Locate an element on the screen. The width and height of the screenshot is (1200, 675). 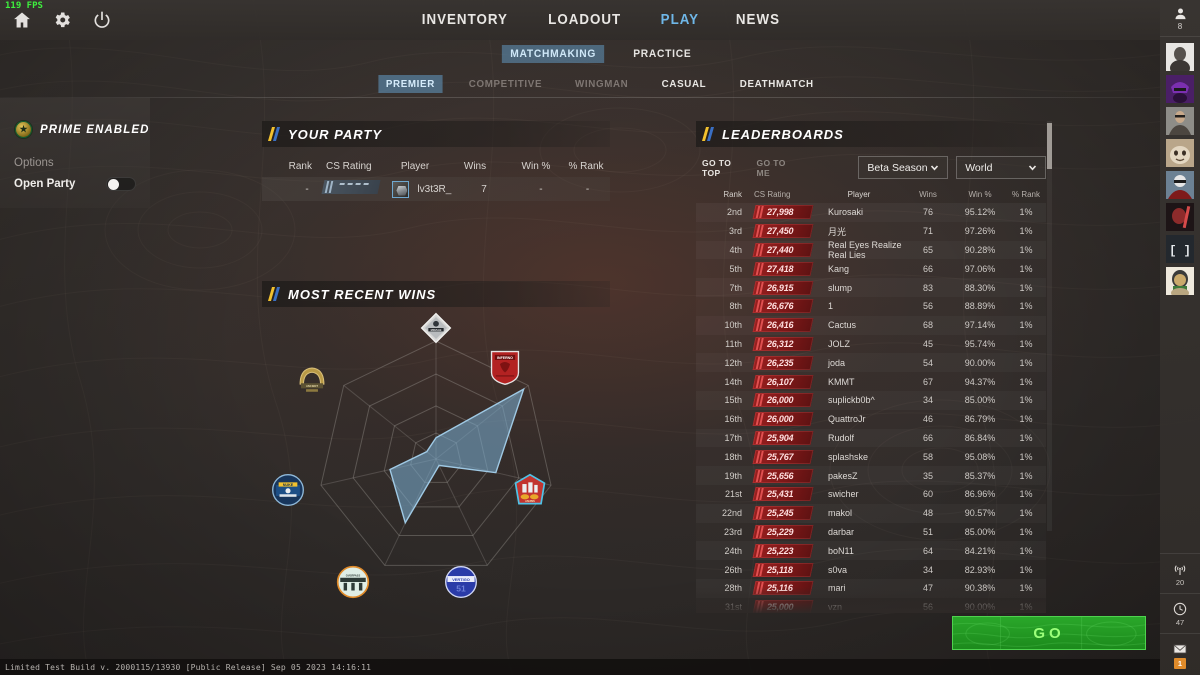
broadcast-button: 20 is located at coordinates (1180, 573).